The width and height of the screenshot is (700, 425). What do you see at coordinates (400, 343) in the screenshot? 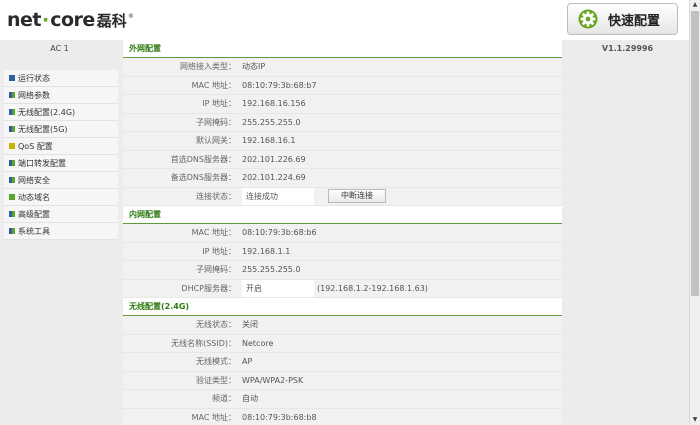
I see `row-value: Netcore` at bounding box center [400, 343].